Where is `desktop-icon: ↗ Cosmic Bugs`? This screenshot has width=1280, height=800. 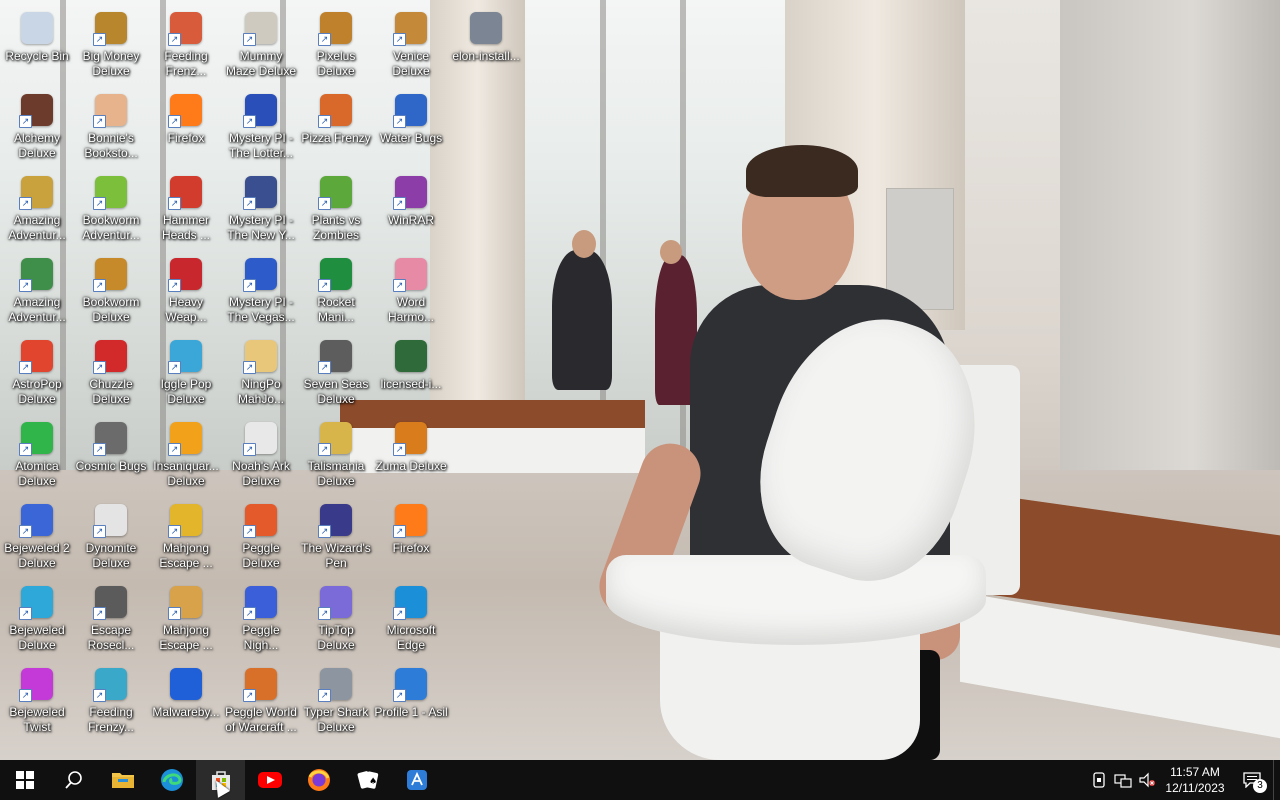 desktop-icon: ↗ Cosmic Bugs is located at coordinates (111, 455).